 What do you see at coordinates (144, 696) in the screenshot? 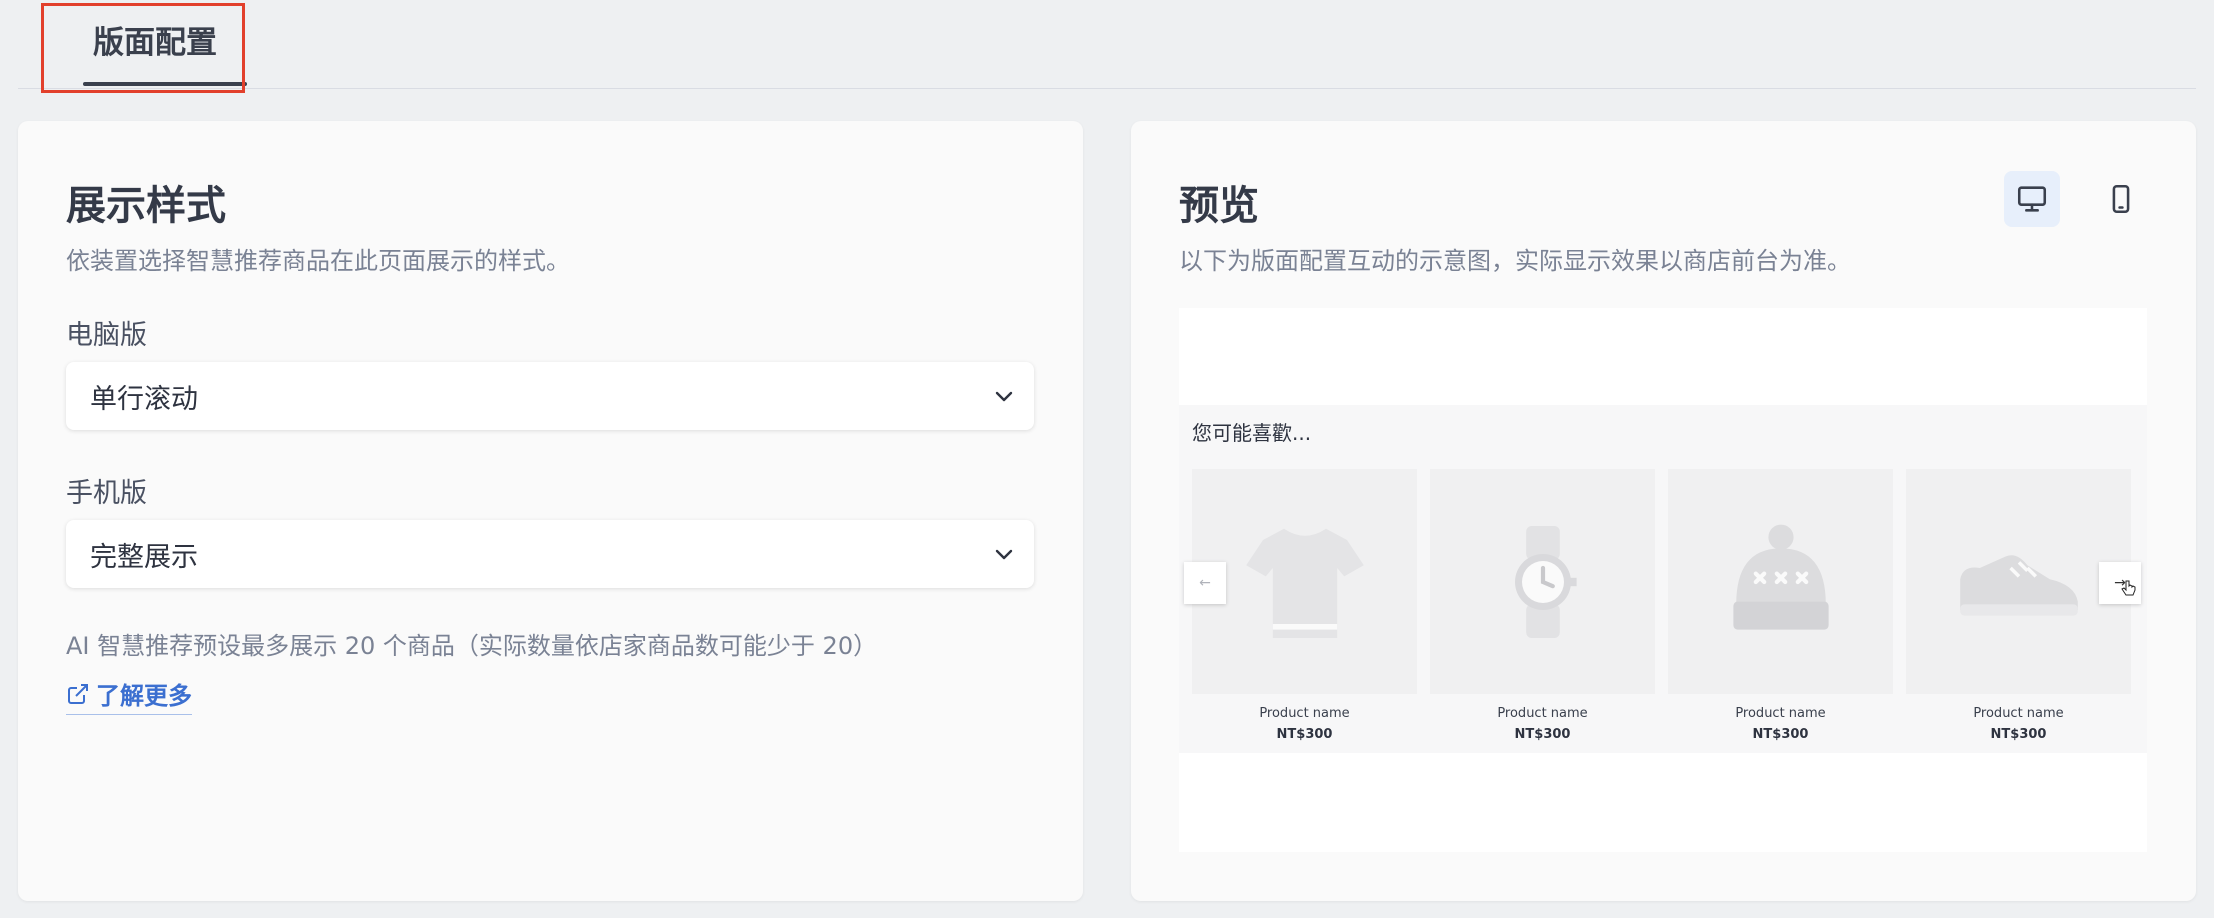
I see `learn-more-label: 了解更多` at bounding box center [144, 696].